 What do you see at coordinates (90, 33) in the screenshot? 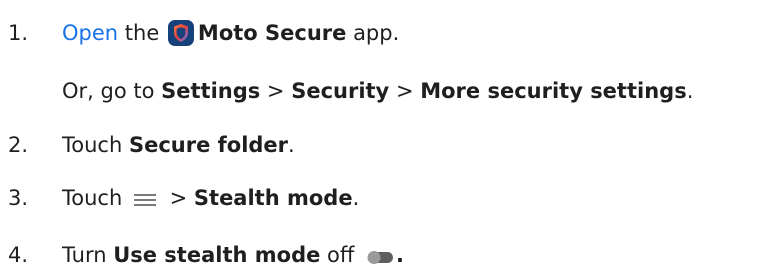
I see `open-link: Open` at bounding box center [90, 33].